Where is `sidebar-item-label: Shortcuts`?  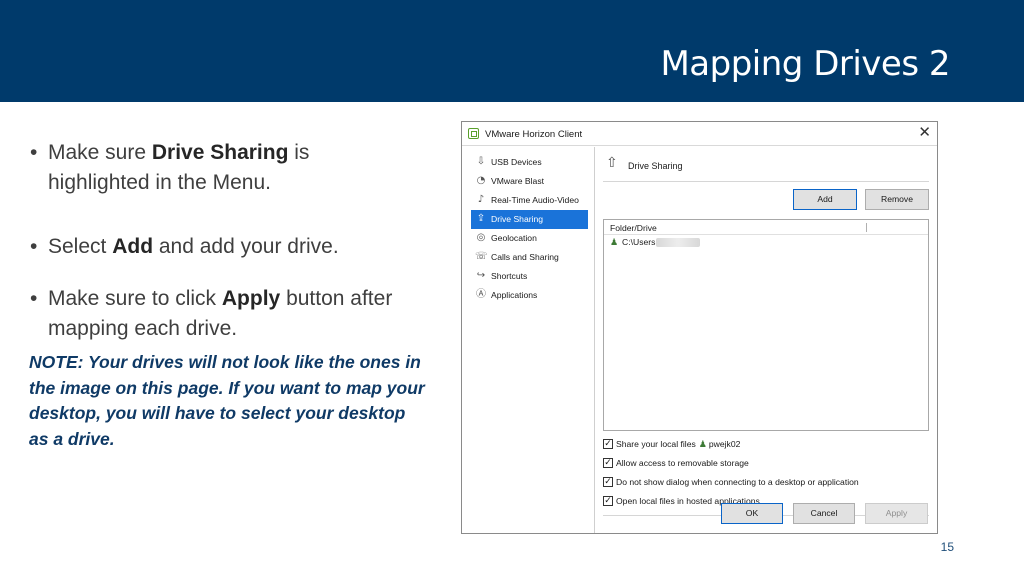 sidebar-item-label: Shortcuts is located at coordinates (509, 276).